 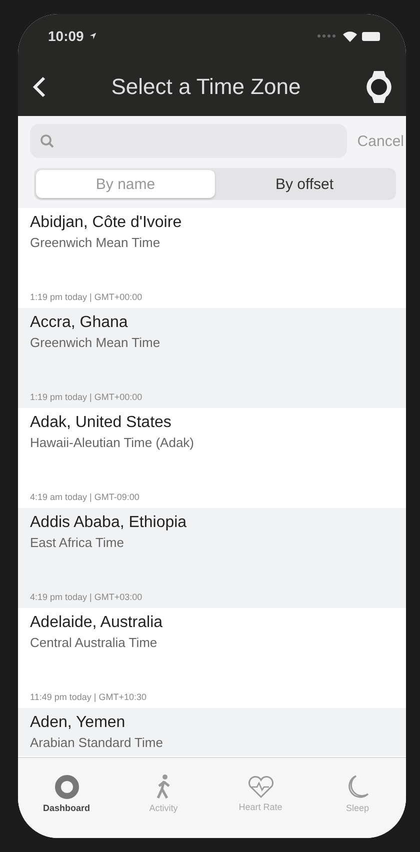 What do you see at coordinates (67, 787) in the screenshot?
I see `ring-icon` at bounding box center [67, 787].